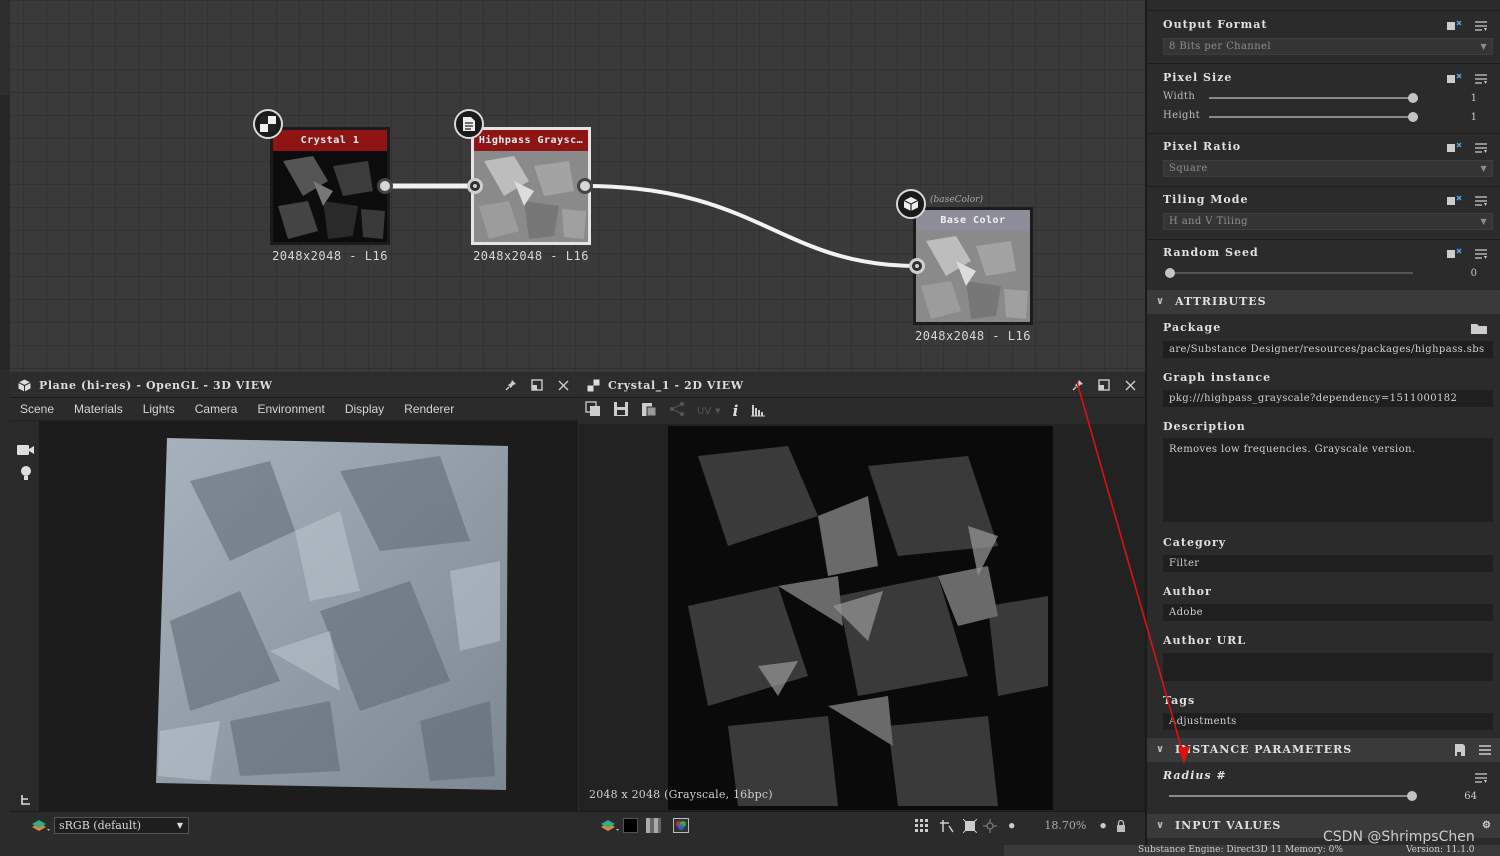 The image size is (1500, 856). What do you see at coordinates (621, 411) in the screenshot?
I see `save-icon` at bounding box center [621, 411].